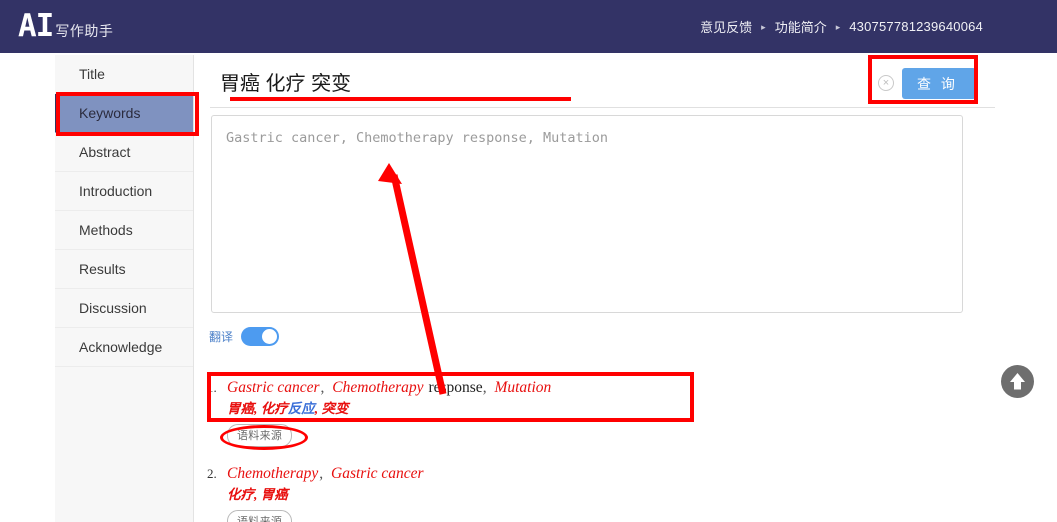  What do you see at coordinates (84, 31) in the screenshot?
I see `logo-subtitle: 写作助手` at bounding box center [84, 31].